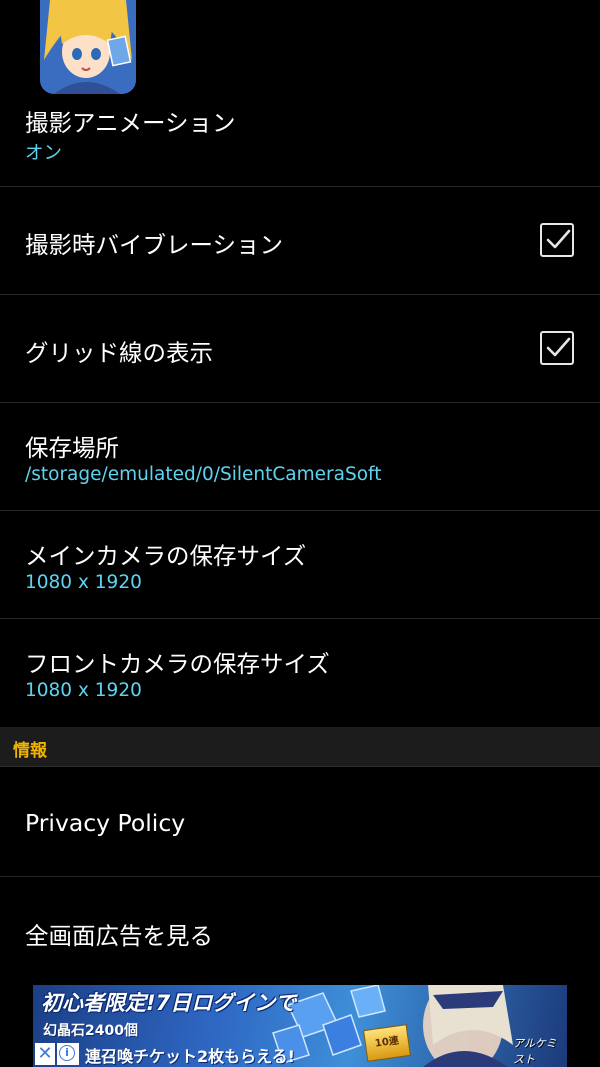 The width and height of the screenshot is (600, 1067). Describe the element at coordinates (154, 245) in the screenshot. I see `setting-title: 撮影時バイブレーション` at that location.